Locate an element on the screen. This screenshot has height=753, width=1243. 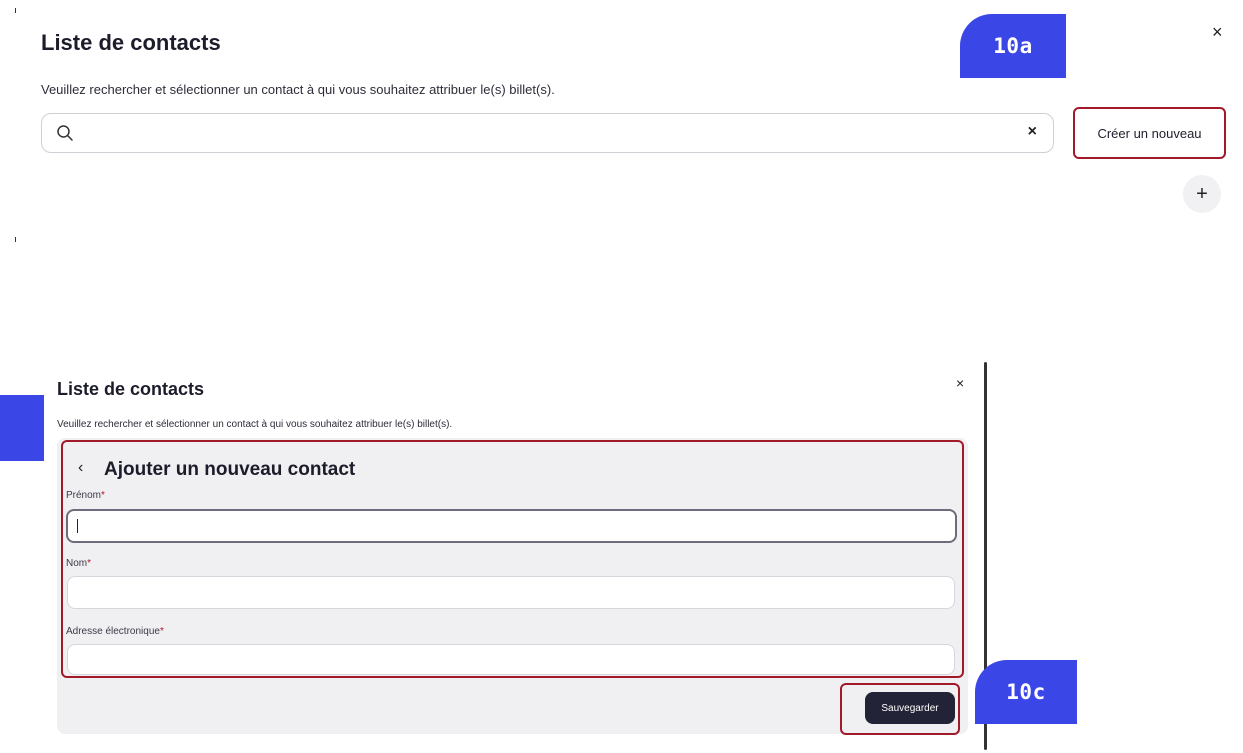
close-icon: × is located at coordinates (1217, 32).